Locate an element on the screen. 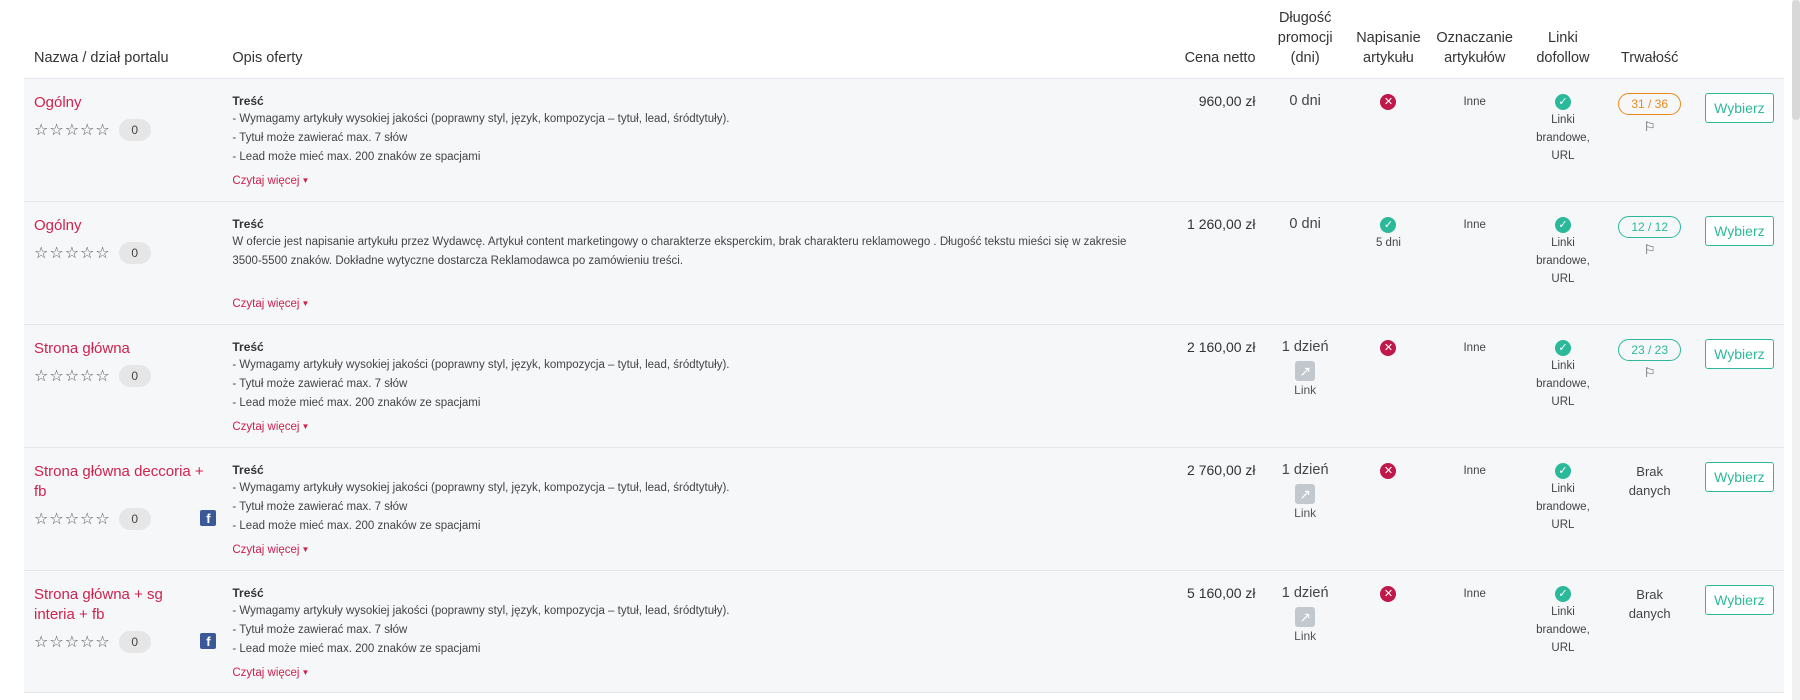 The image size is (1800, 700). portal-name-link: Strona główna is located at coordinates (128, 349).